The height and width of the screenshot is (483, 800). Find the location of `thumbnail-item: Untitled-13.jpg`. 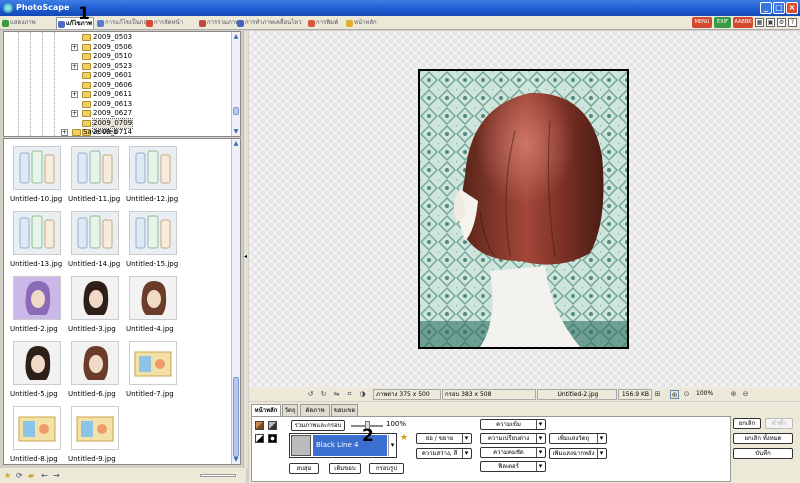

thumbnail-item: Untitled-13.jpg is located at coordinates (37, 241).